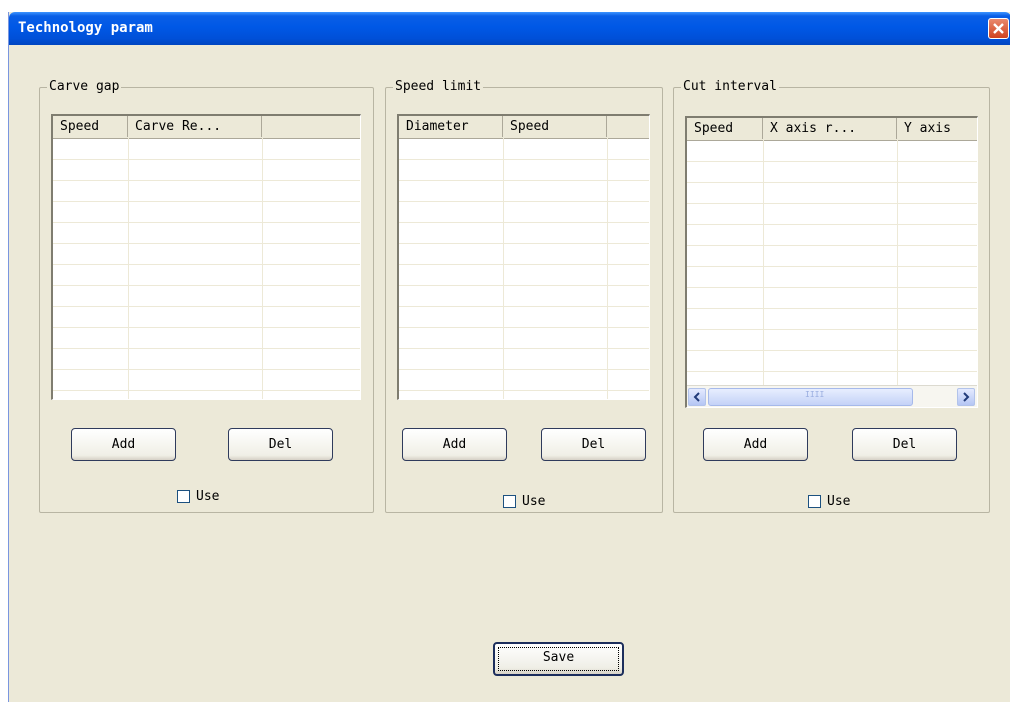 Image resolution: width=1010 pixels, height=702 pixels. Describe the element at coordinates (937, 128) in the screenshot. I see `column-header-y-axis: Y axis` at that location.